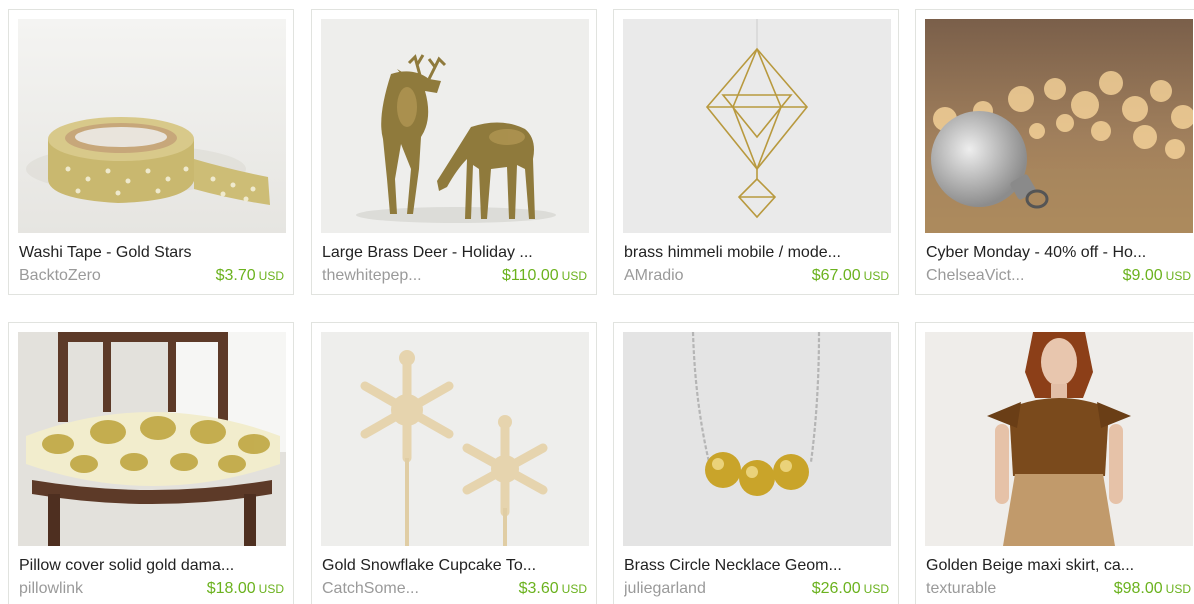 This screenshot has width=1194, height=604. What do you see at coordinates (836, 588) in the screenshot?
I see `price-amount: $26.00` at bounding box center [836, 588].